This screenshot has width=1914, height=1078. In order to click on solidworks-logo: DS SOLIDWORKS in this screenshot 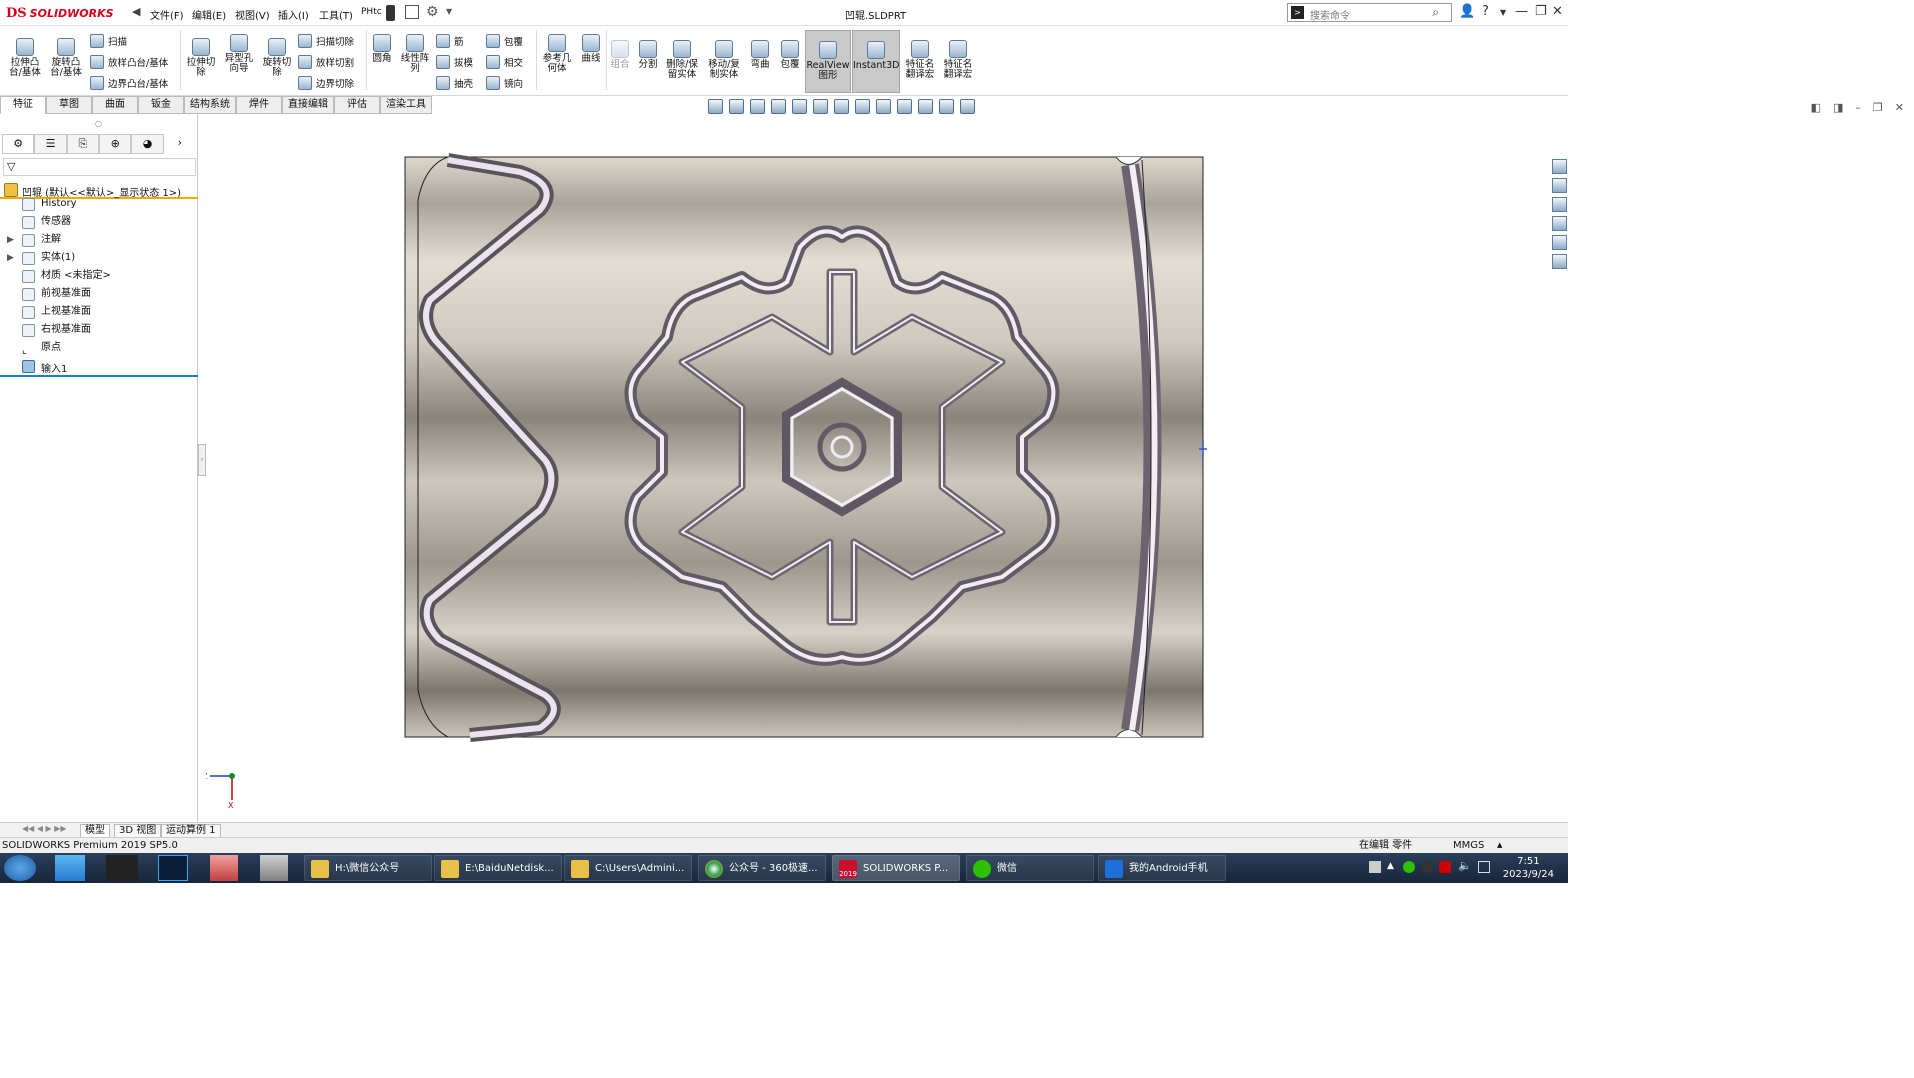, I will do `click(66, 13)`.